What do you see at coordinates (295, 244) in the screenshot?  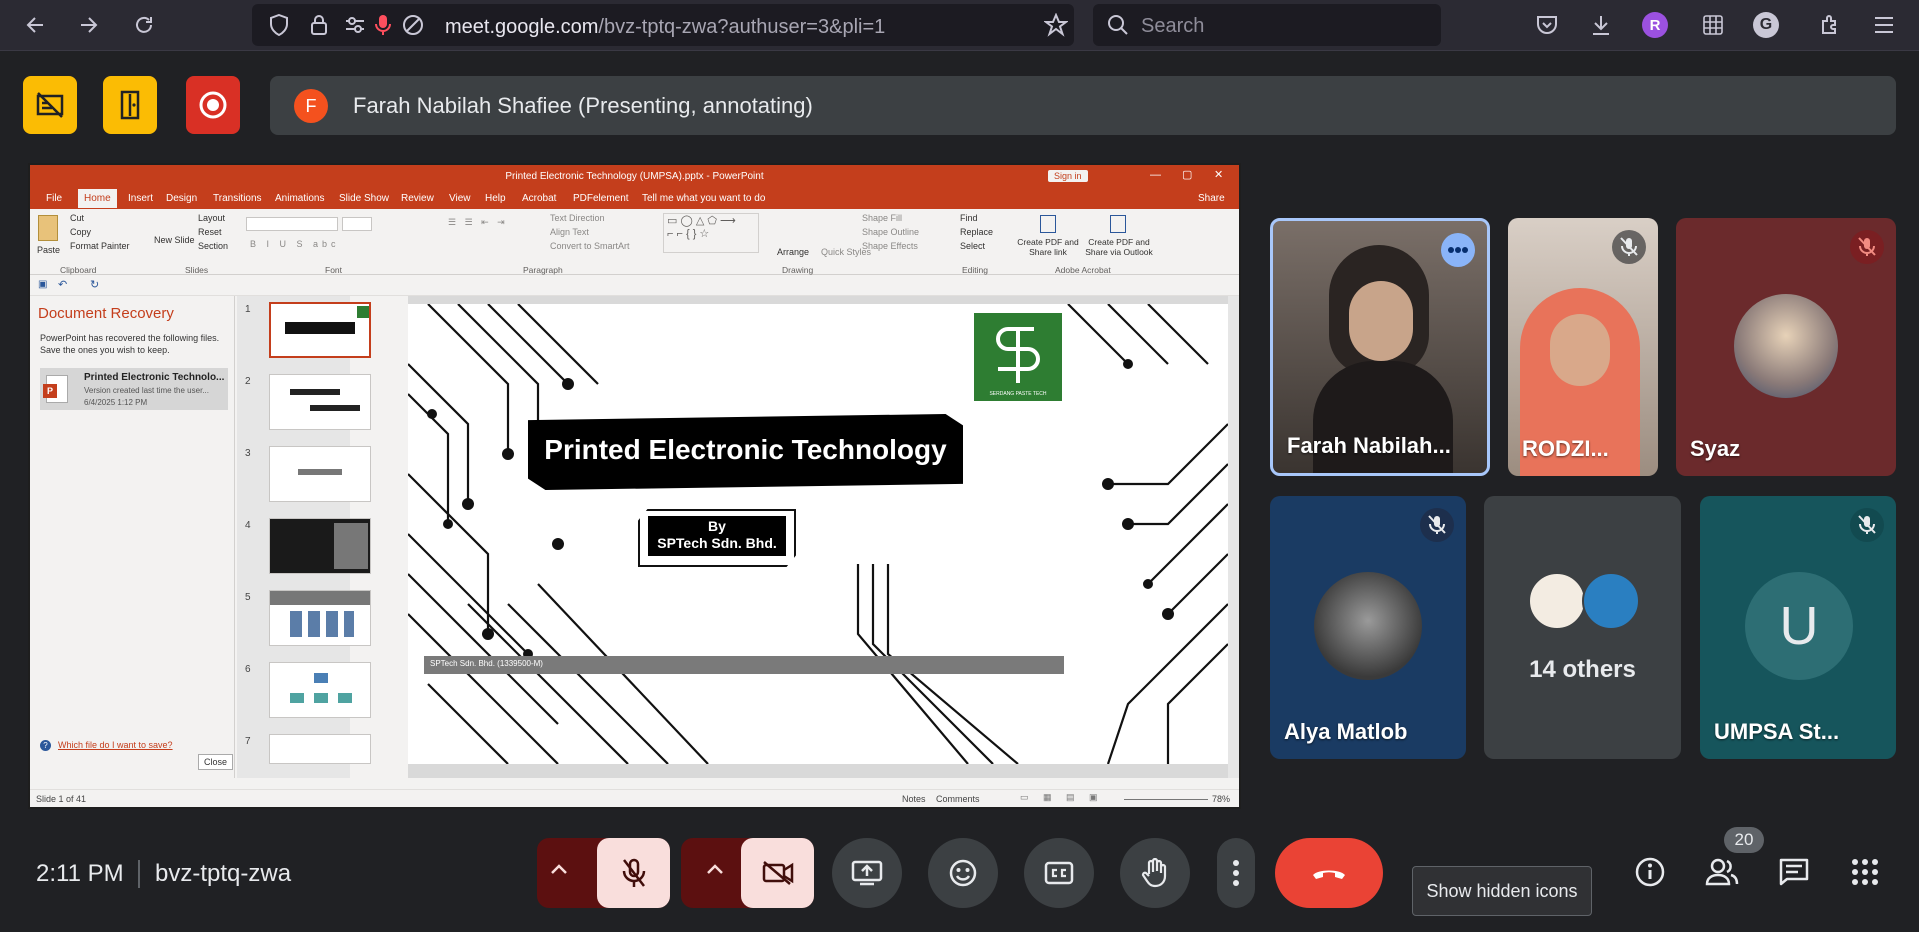 I see `font-format-buttons: B I U S abc` at bounding box center [295, 244].